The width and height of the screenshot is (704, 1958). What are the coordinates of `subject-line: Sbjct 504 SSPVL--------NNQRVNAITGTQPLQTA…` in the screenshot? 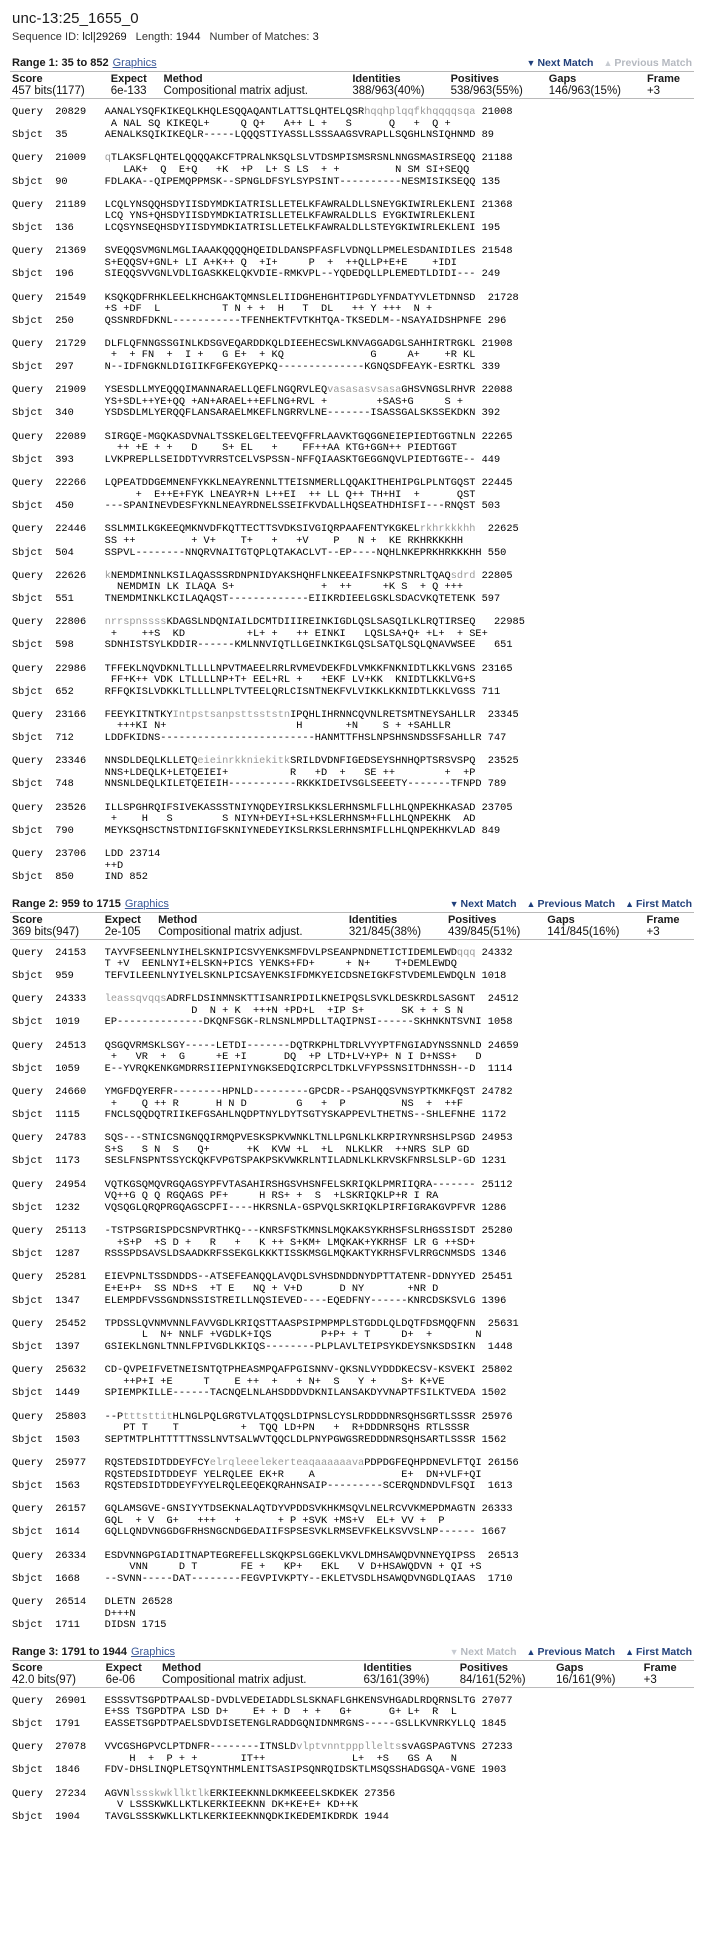 It's located at (259, 552).